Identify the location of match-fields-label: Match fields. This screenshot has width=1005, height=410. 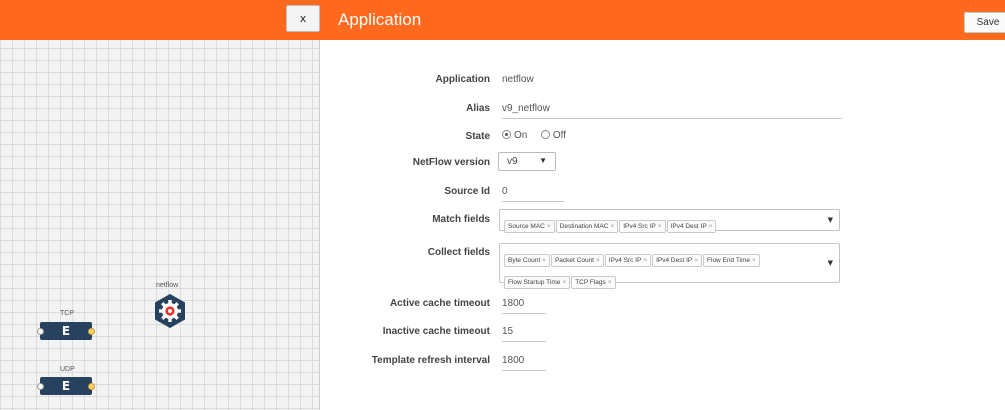
(461, 219).